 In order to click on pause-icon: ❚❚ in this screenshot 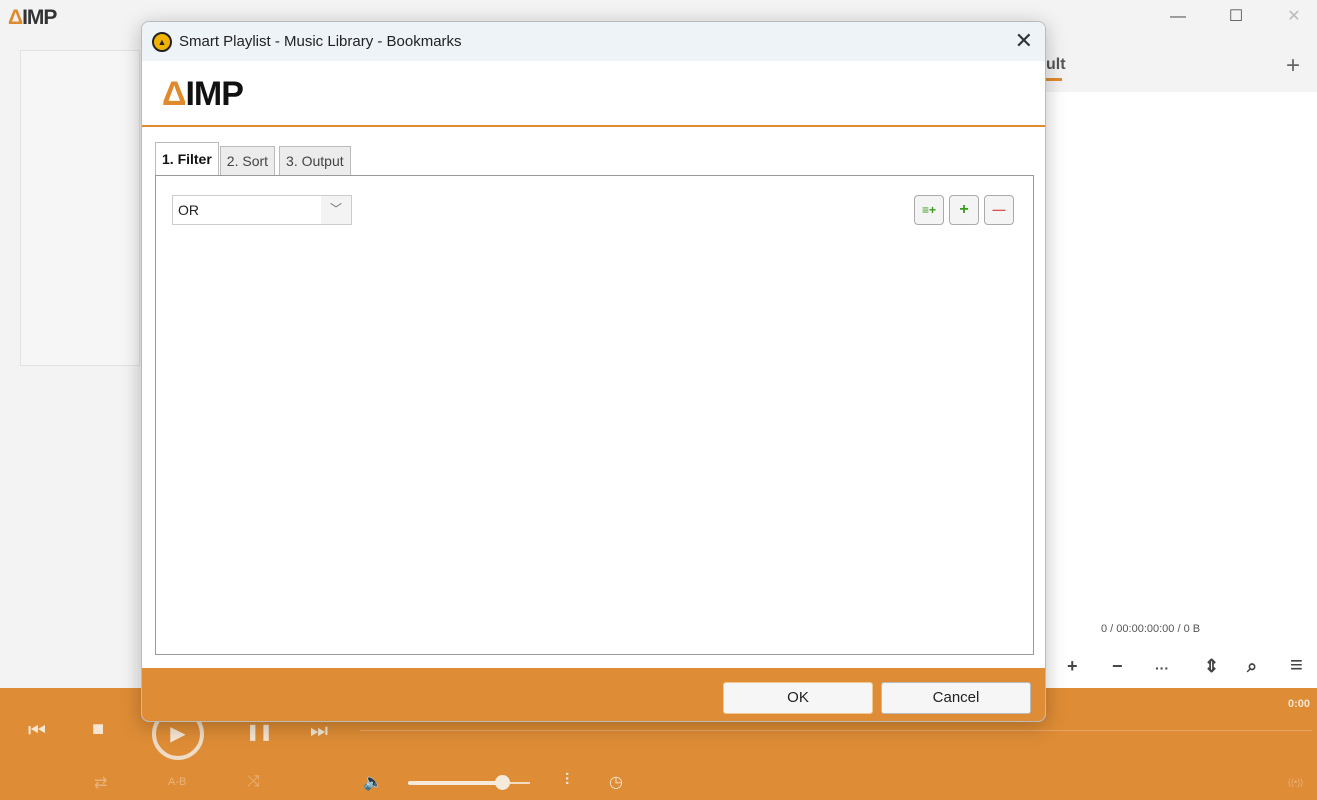, I will do `click(259, 732)`.